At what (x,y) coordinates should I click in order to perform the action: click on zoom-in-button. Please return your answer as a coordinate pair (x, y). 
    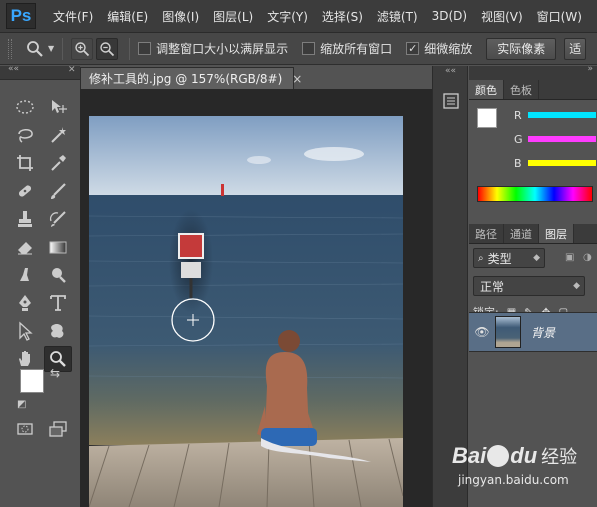
    Looking at the image, I should click on (82, 48).